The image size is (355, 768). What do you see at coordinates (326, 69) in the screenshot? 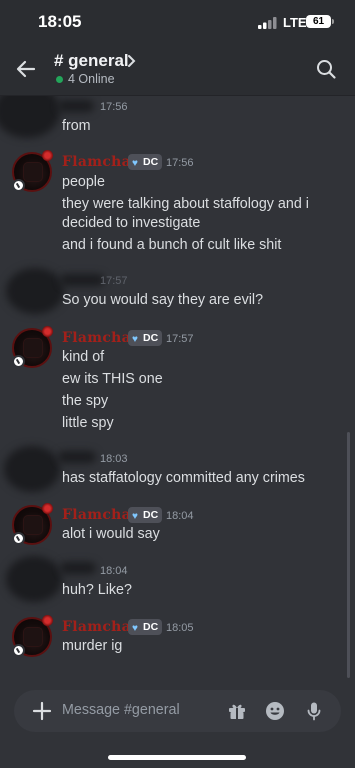
I see `search-icon` at bounding box center [326, 69].